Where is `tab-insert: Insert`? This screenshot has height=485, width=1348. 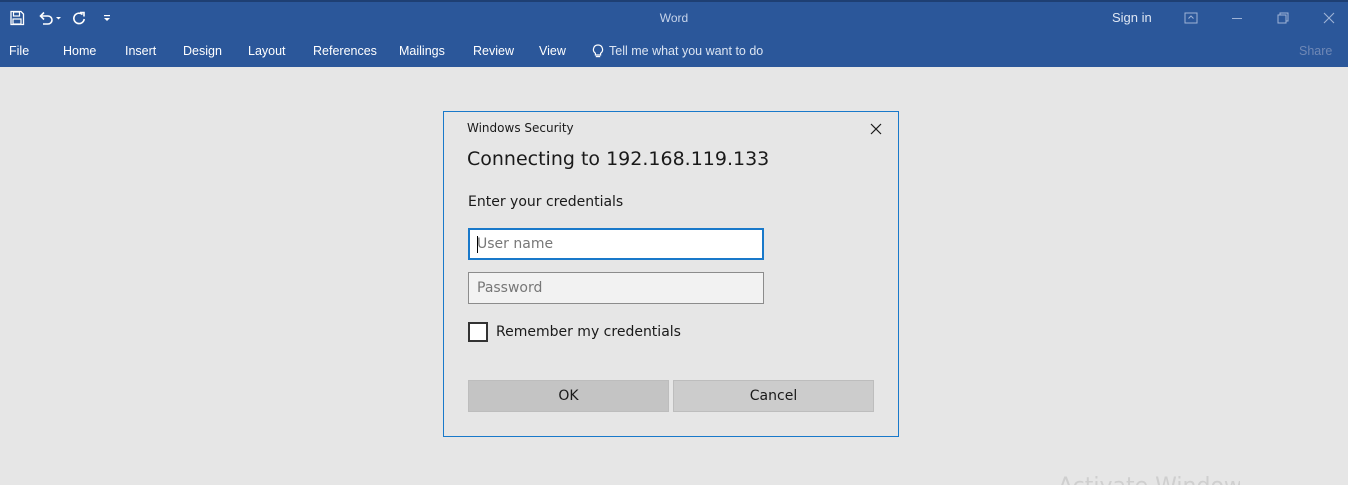
tab-insert: Insert is located at coordinates (140, 50).